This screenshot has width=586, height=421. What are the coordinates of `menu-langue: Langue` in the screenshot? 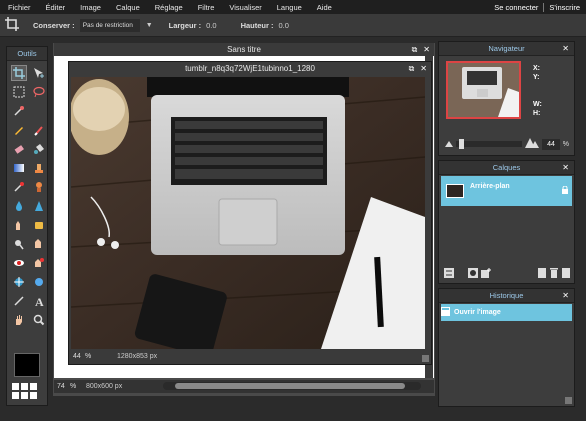 It's located at (289, 7).